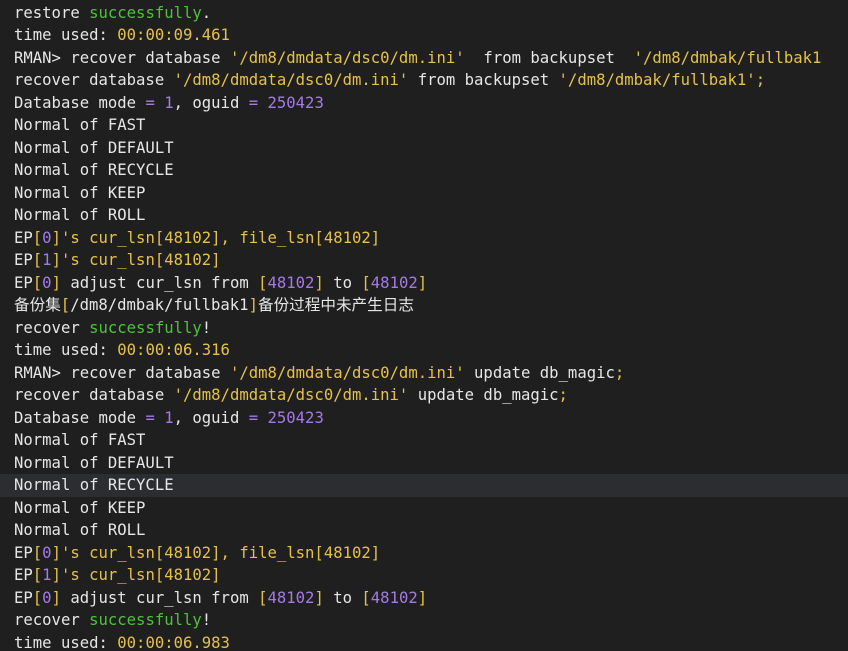  Describe the element at coordinates (424, 620) in the screenshot. I see `terminal-line: recover successfully!` at that location.